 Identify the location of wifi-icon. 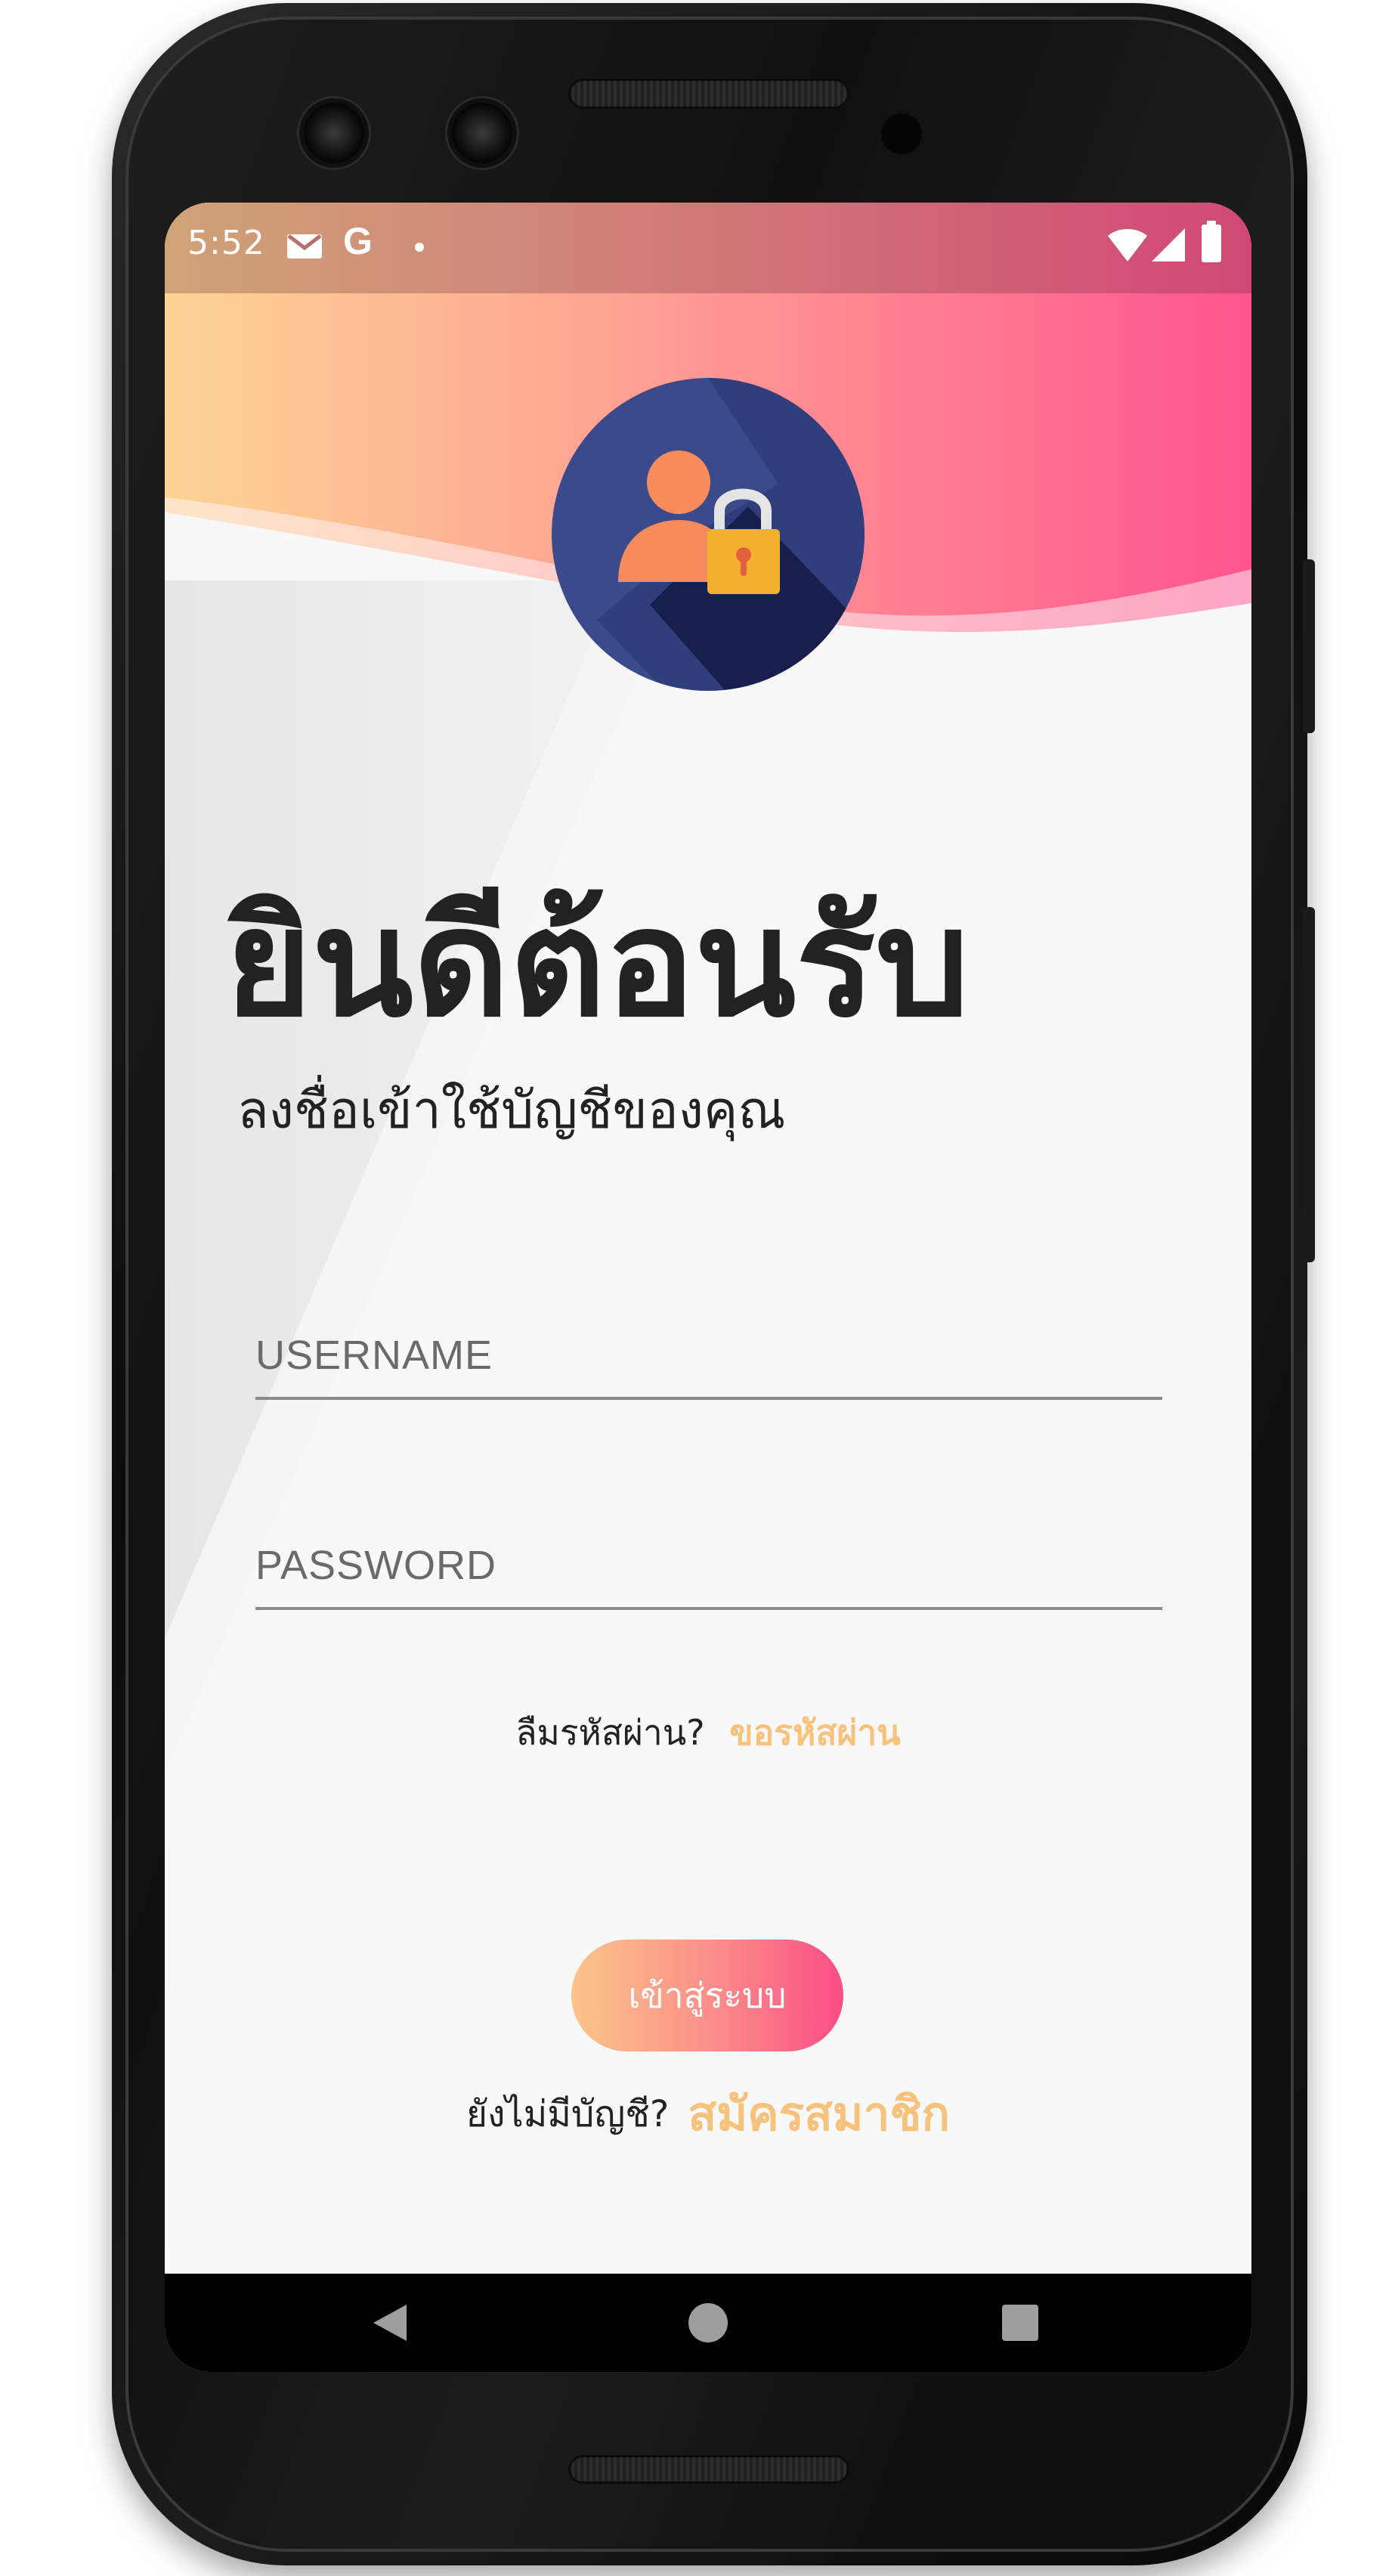
(1127, 246).